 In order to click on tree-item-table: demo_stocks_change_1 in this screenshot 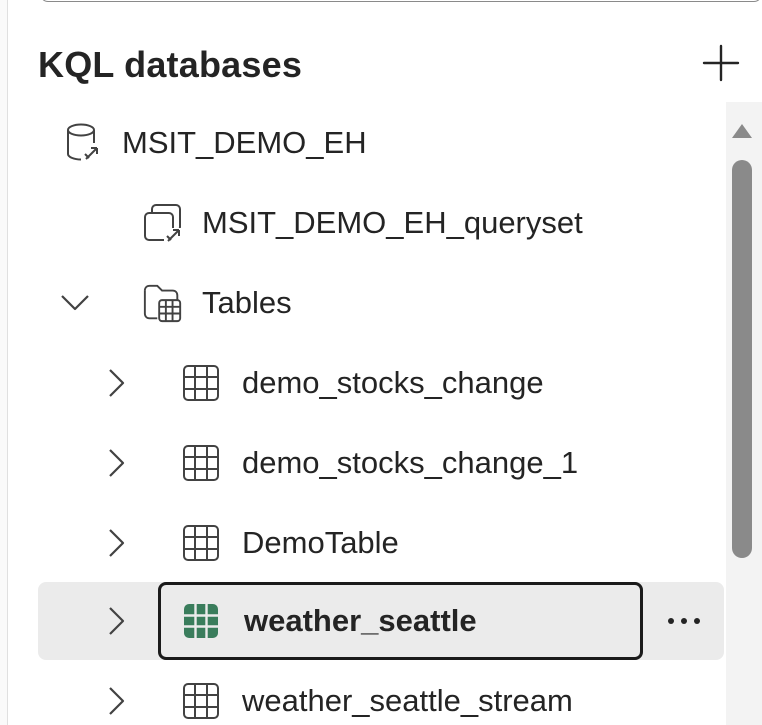, I will do `click(381, 463)`.